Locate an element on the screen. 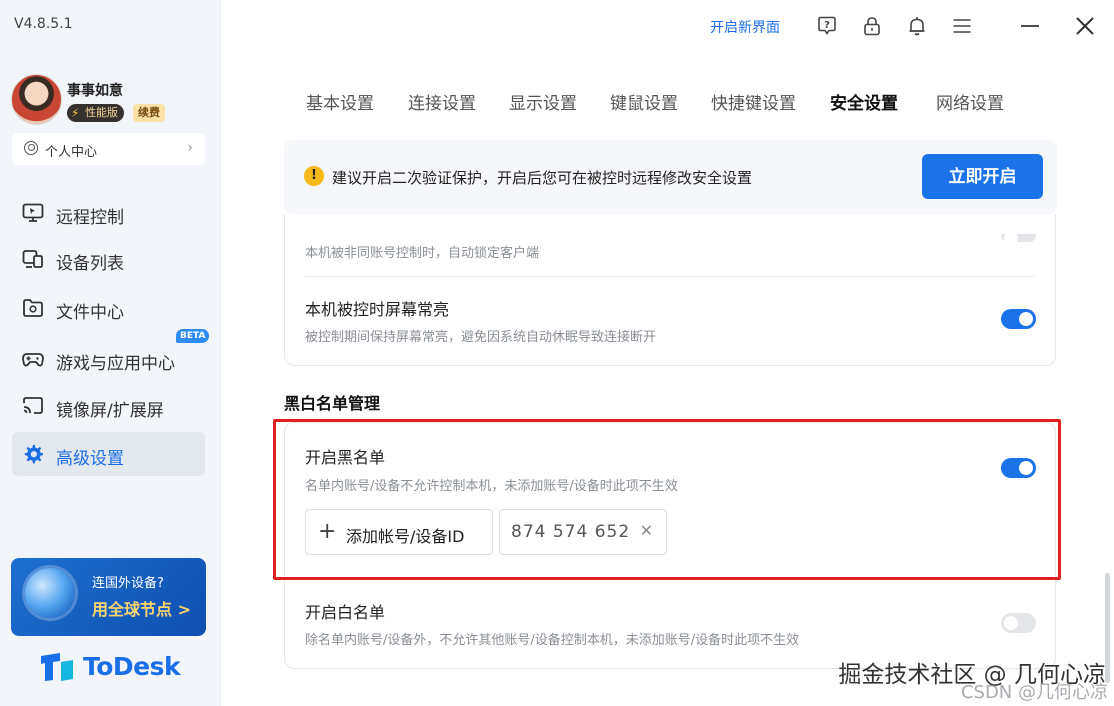 The width and height of the screenshot is (1114, 706). help-icon: ? is located at coordinates (827, 26).